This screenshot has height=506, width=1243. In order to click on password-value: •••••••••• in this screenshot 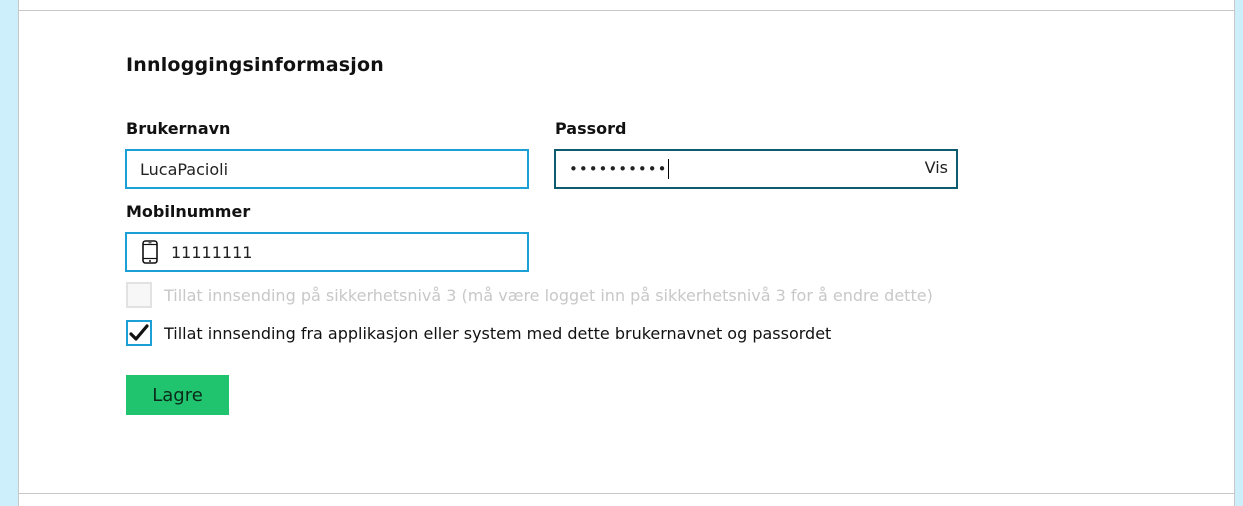, I will do `click(618, 169)`.